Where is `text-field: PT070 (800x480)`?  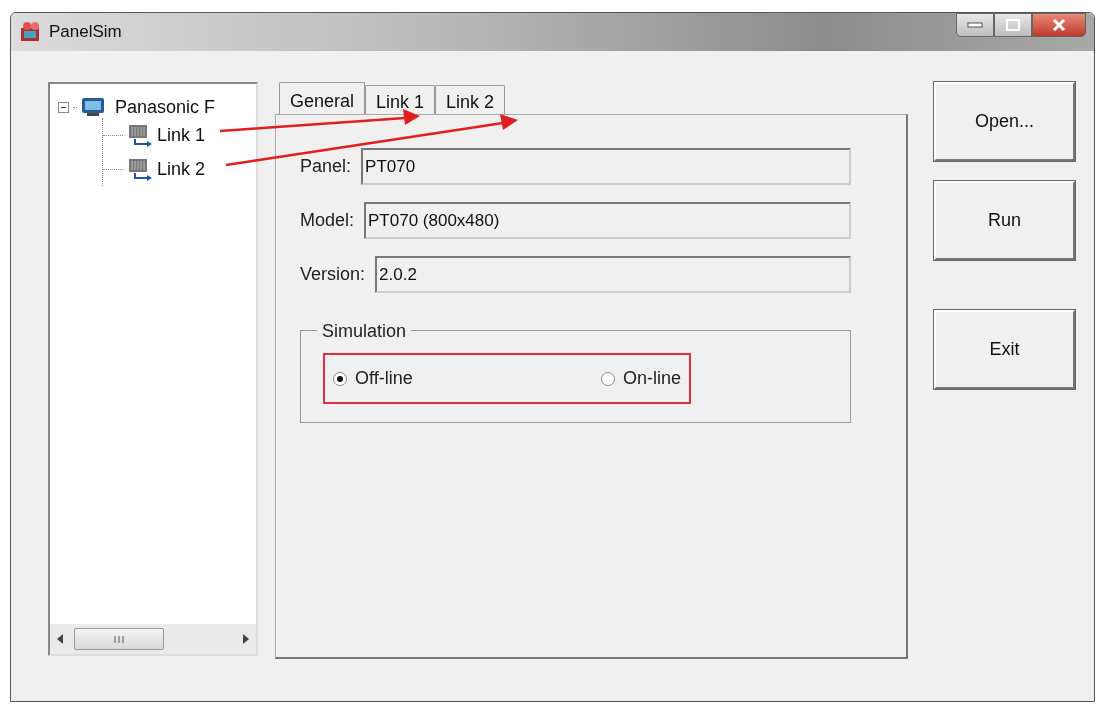 text-field: PT070 (800x480) is located at coordinates (607, 220).